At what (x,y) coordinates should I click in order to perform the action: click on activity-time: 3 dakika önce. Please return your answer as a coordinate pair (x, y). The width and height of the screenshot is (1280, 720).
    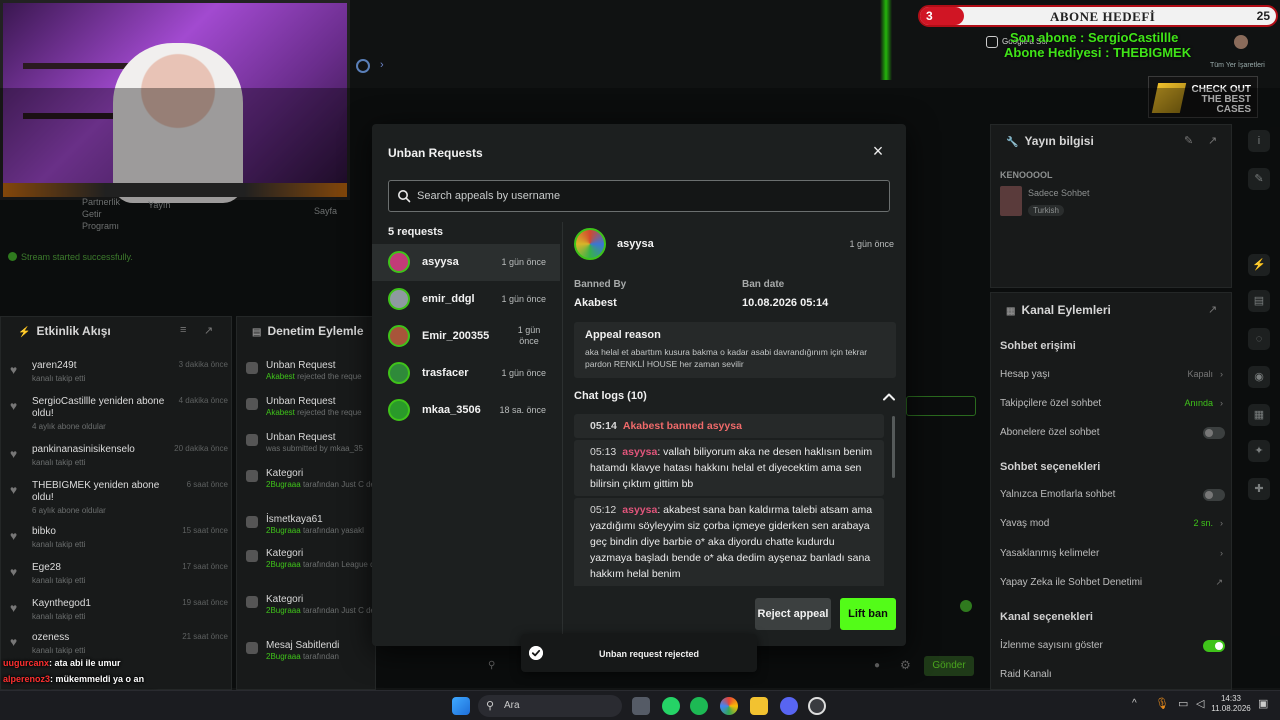
    Looking at the image, I should click on (203, 364).